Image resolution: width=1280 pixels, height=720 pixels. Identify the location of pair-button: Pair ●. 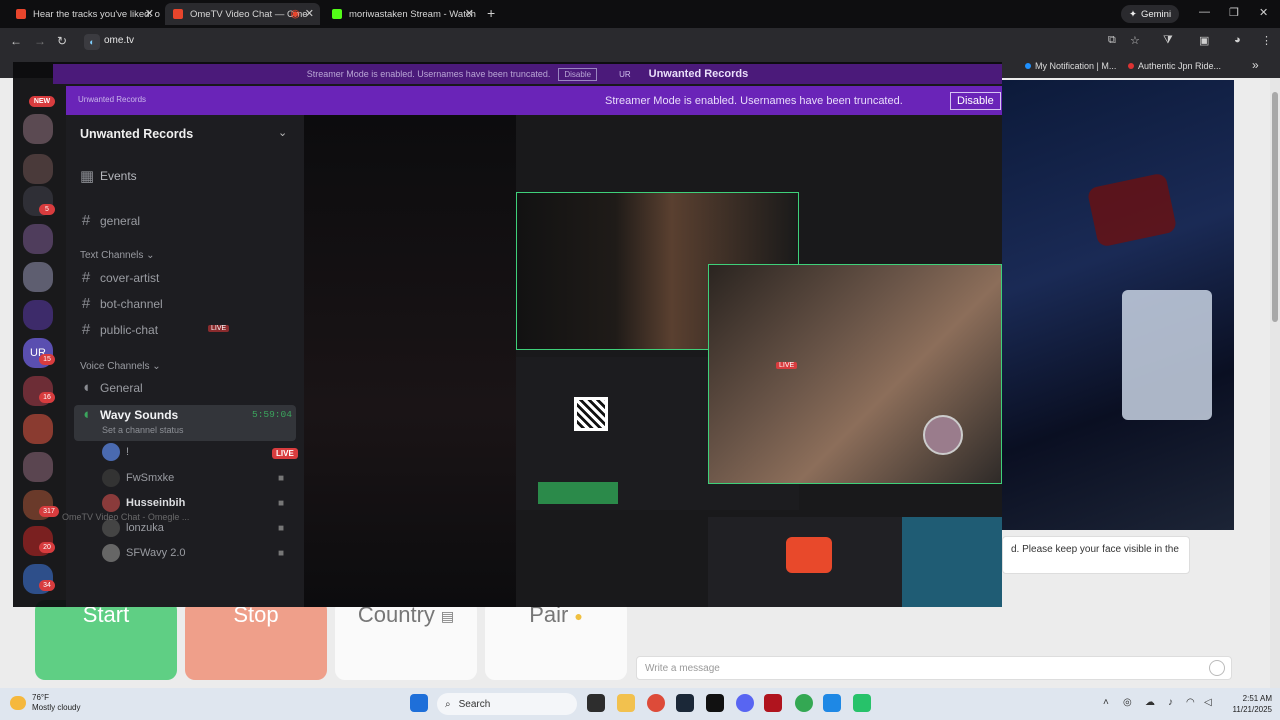
(556, 640).